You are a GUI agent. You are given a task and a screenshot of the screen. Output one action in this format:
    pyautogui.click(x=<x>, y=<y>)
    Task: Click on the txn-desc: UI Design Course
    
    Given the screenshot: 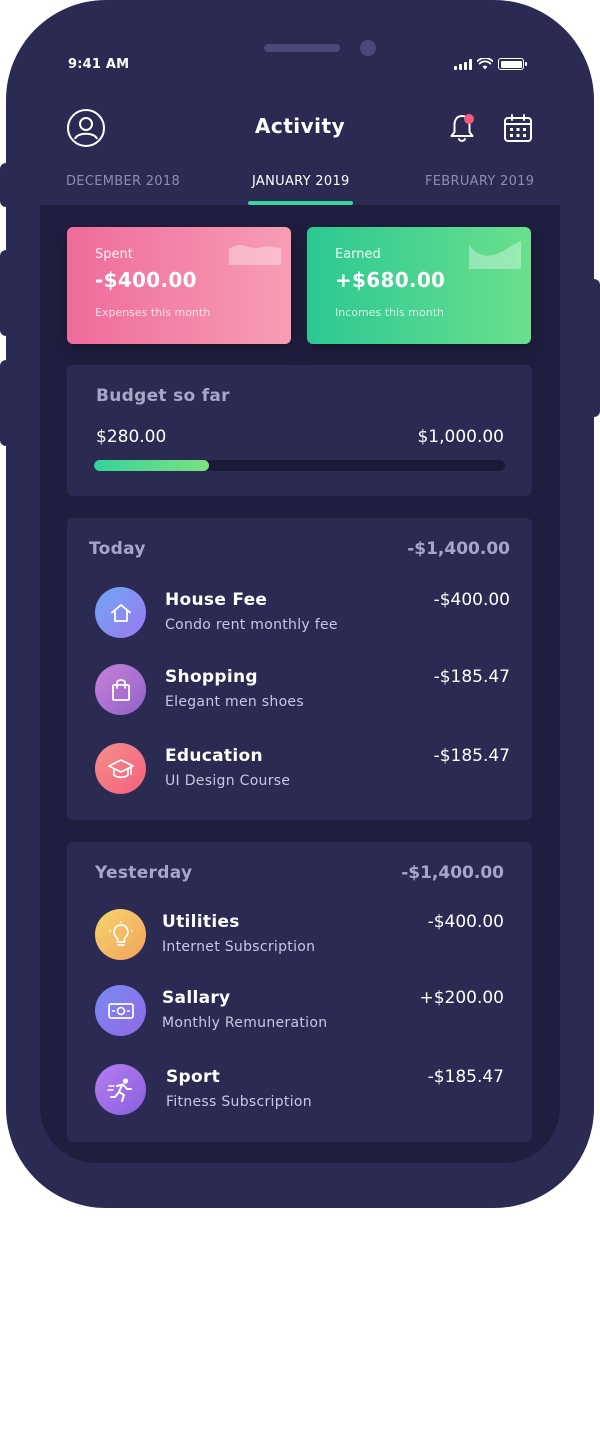 What is the action you would take?
    pyautogui.click(x=228, y=781)
    